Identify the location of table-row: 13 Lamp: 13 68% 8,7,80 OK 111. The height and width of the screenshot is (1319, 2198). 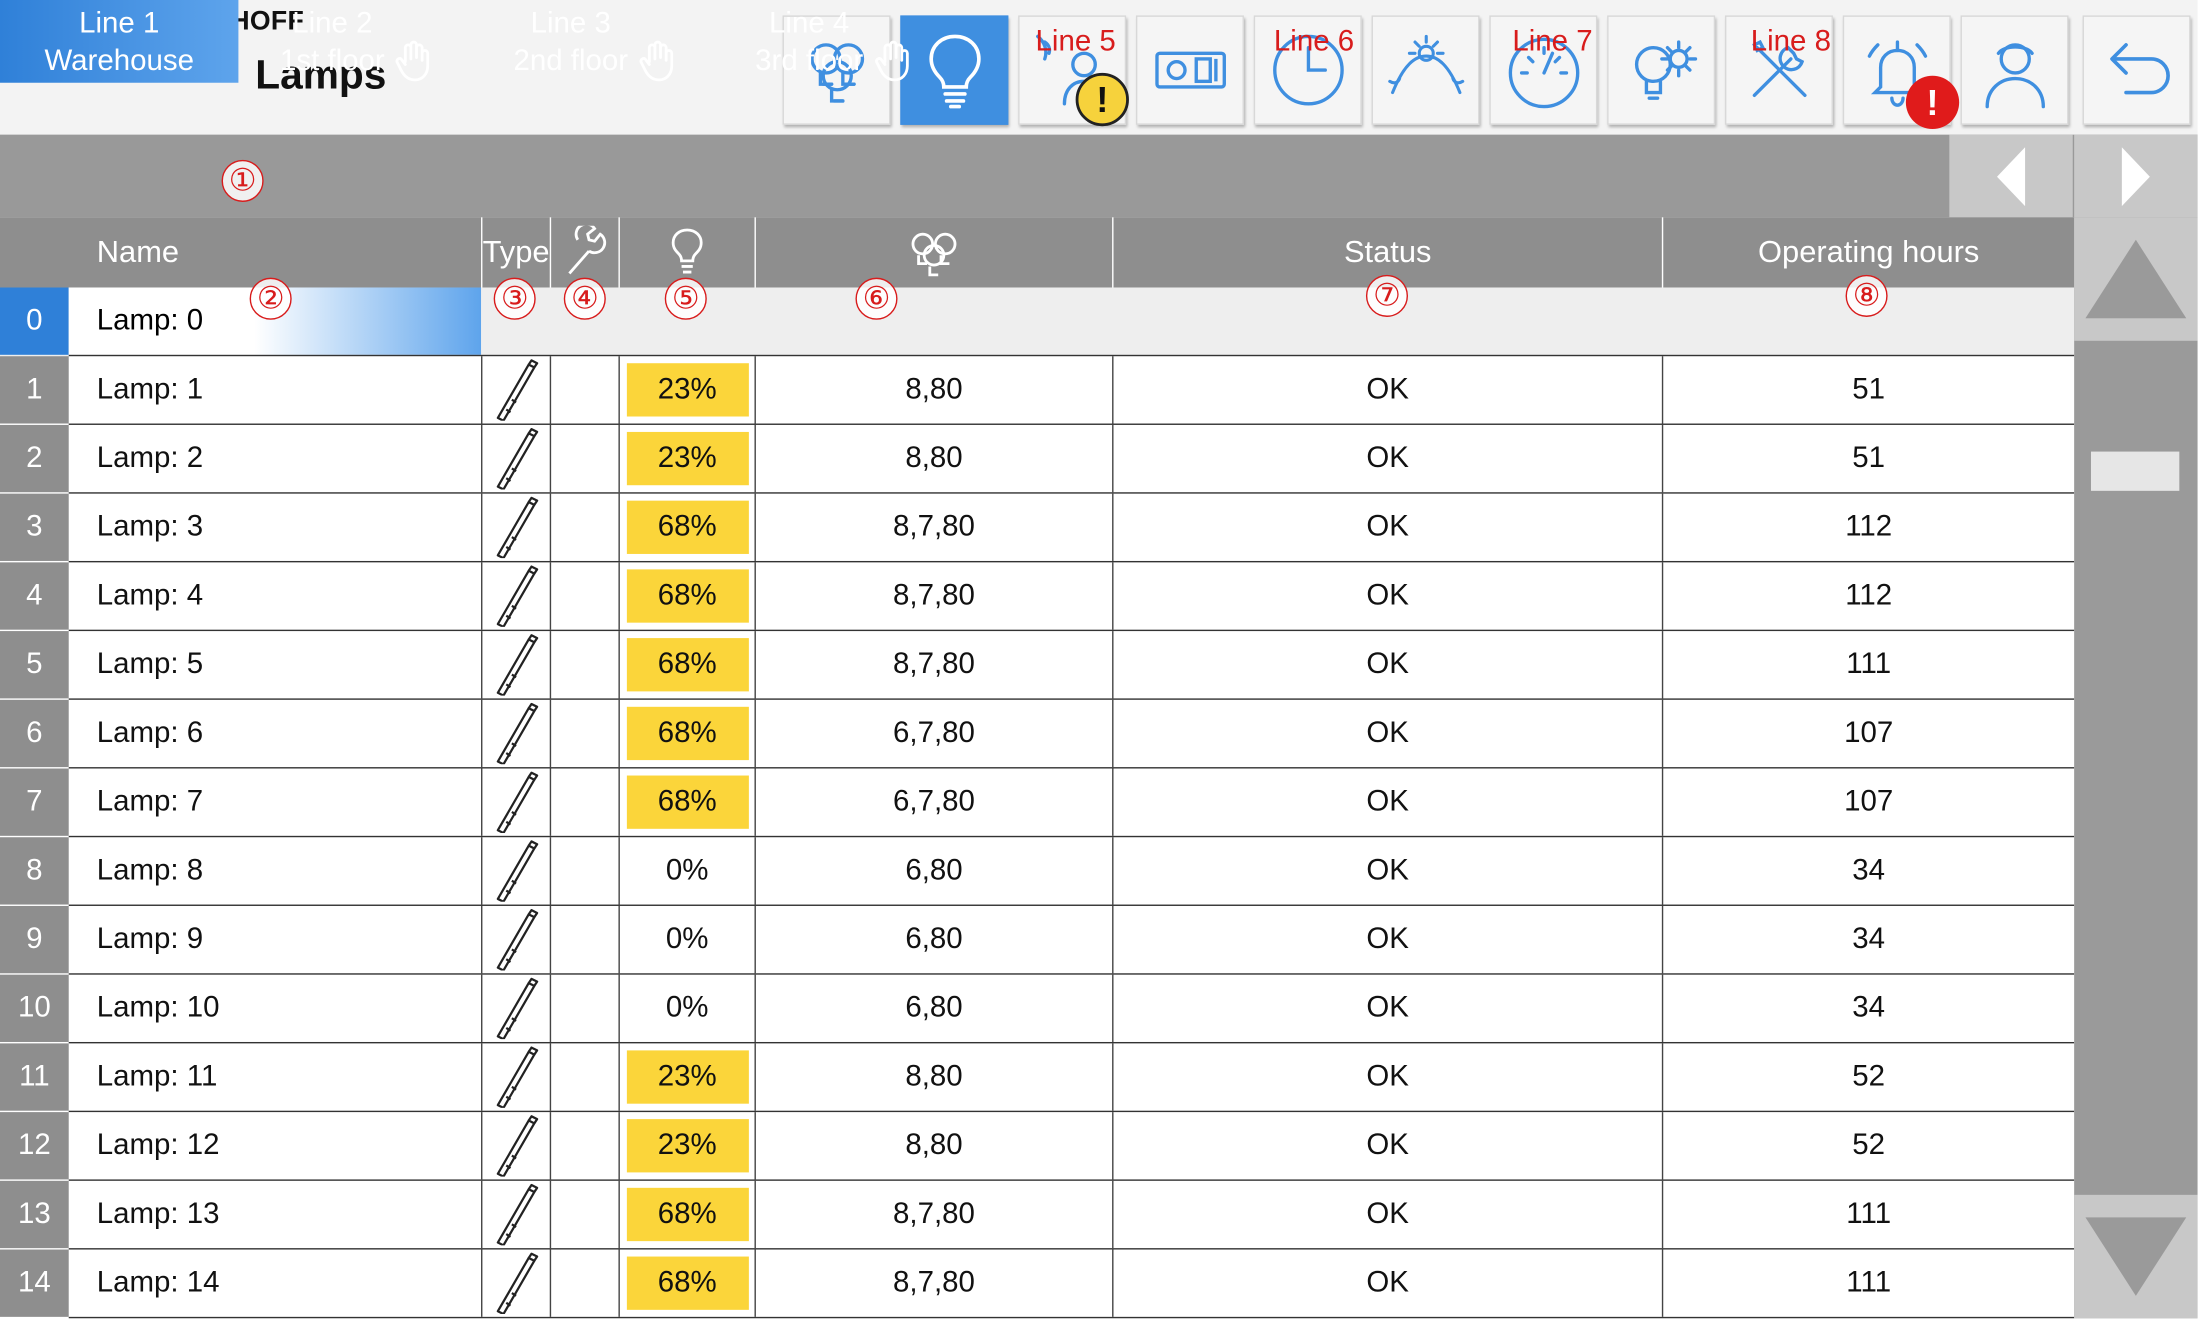
(1037, 1215).